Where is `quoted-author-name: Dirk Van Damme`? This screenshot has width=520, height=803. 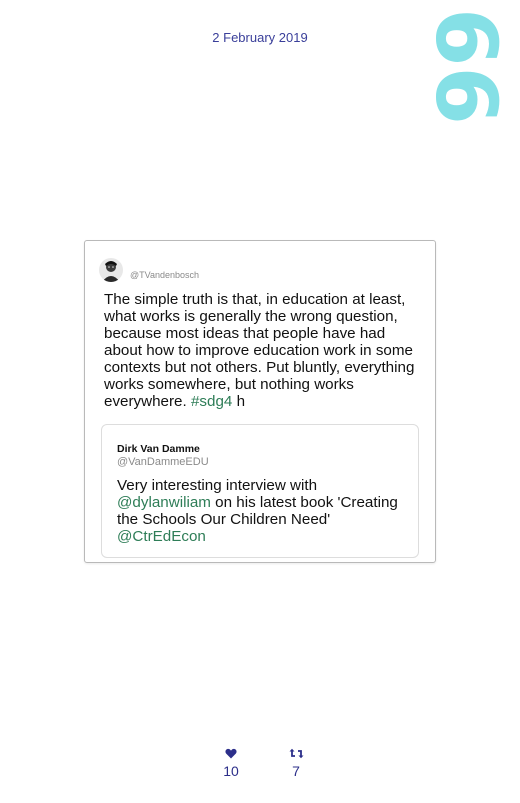 quoted-author-name: Dirk Van Damme is located at coordinates (158, 449).